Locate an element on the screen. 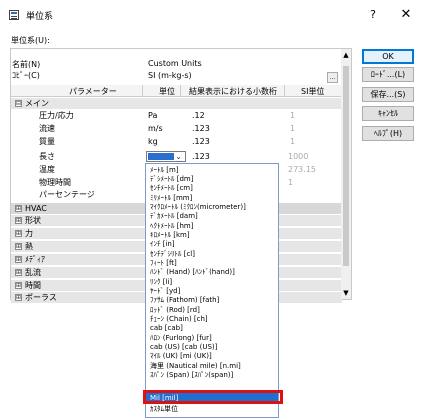 The width and height of the screenshot is (429, 418). title-bar: 単位系 ? ✕ is located at coordinates (214, 15).